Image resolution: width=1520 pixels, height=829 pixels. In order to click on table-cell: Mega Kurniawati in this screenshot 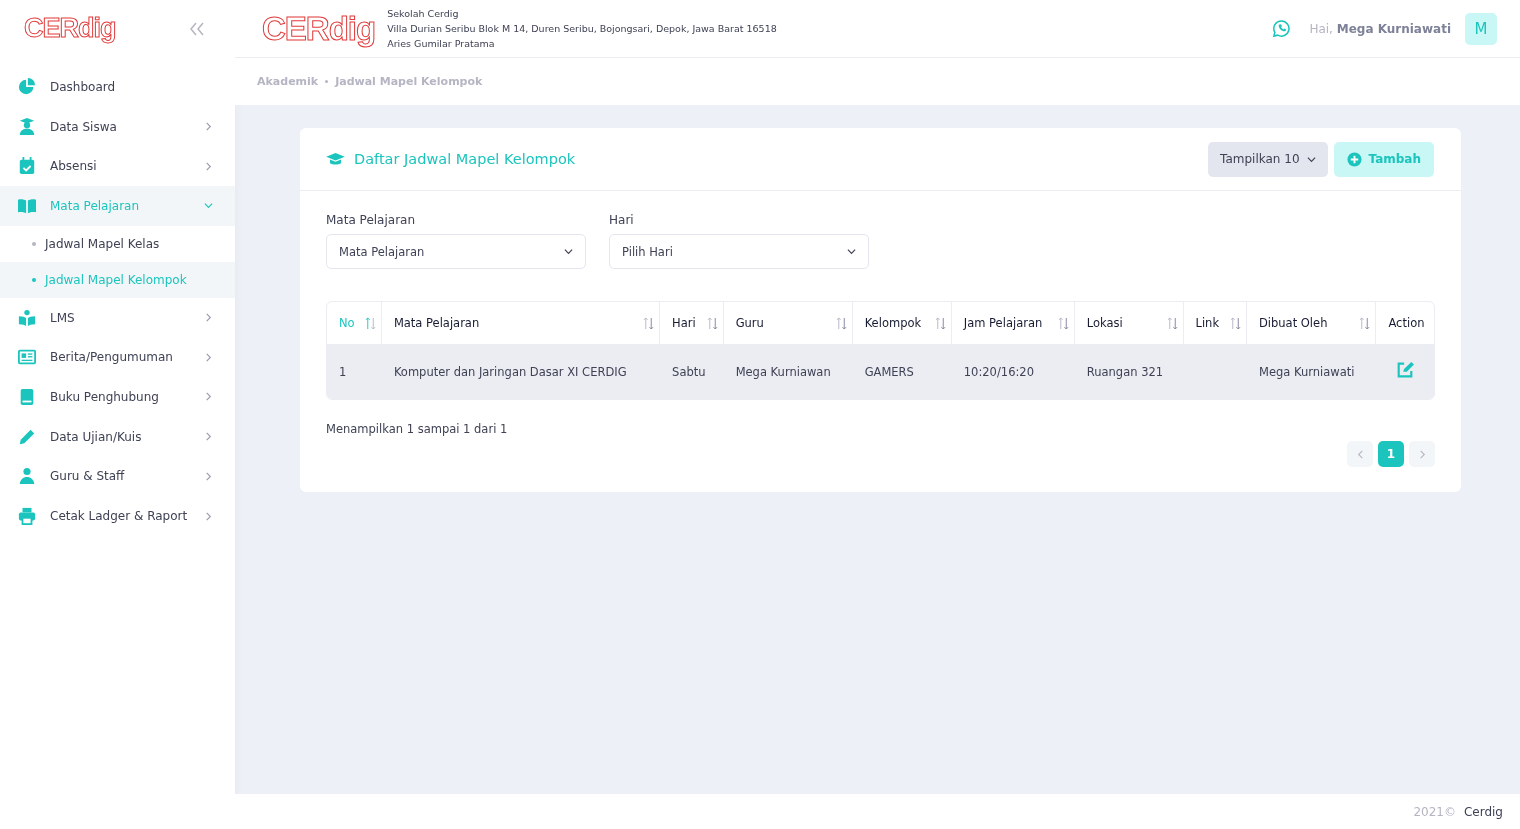, I will do `click(1306, 371)`.